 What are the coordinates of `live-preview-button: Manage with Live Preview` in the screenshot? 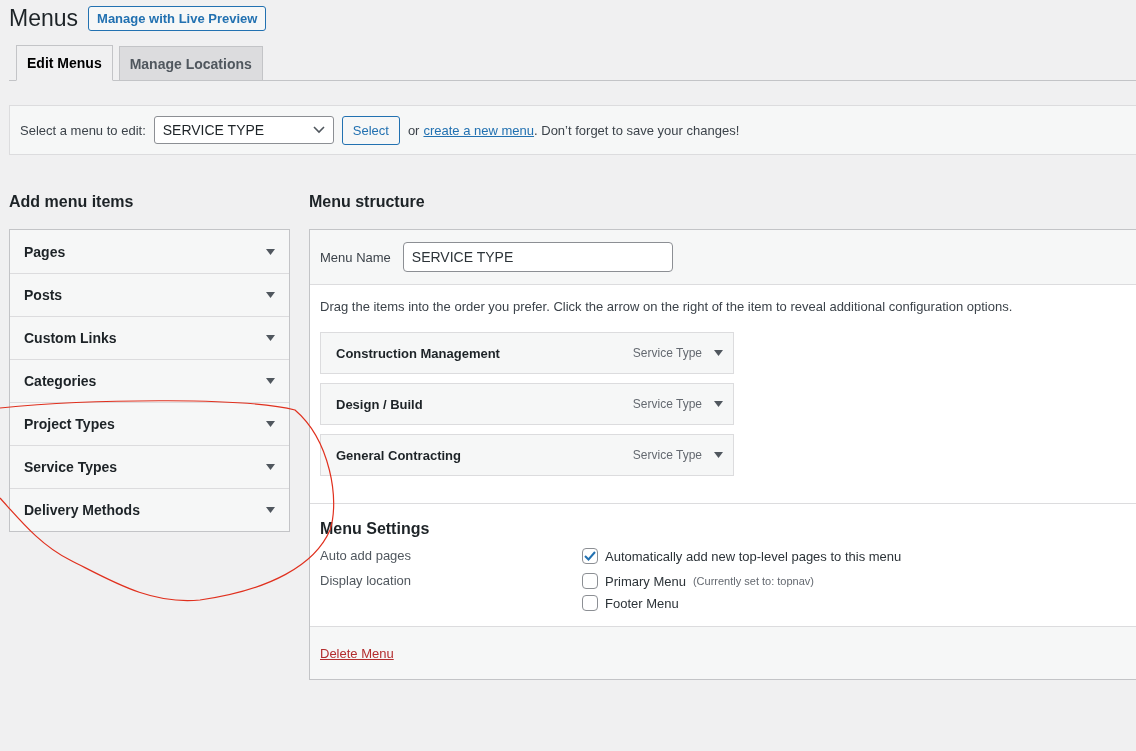 It's located at (177, 18).